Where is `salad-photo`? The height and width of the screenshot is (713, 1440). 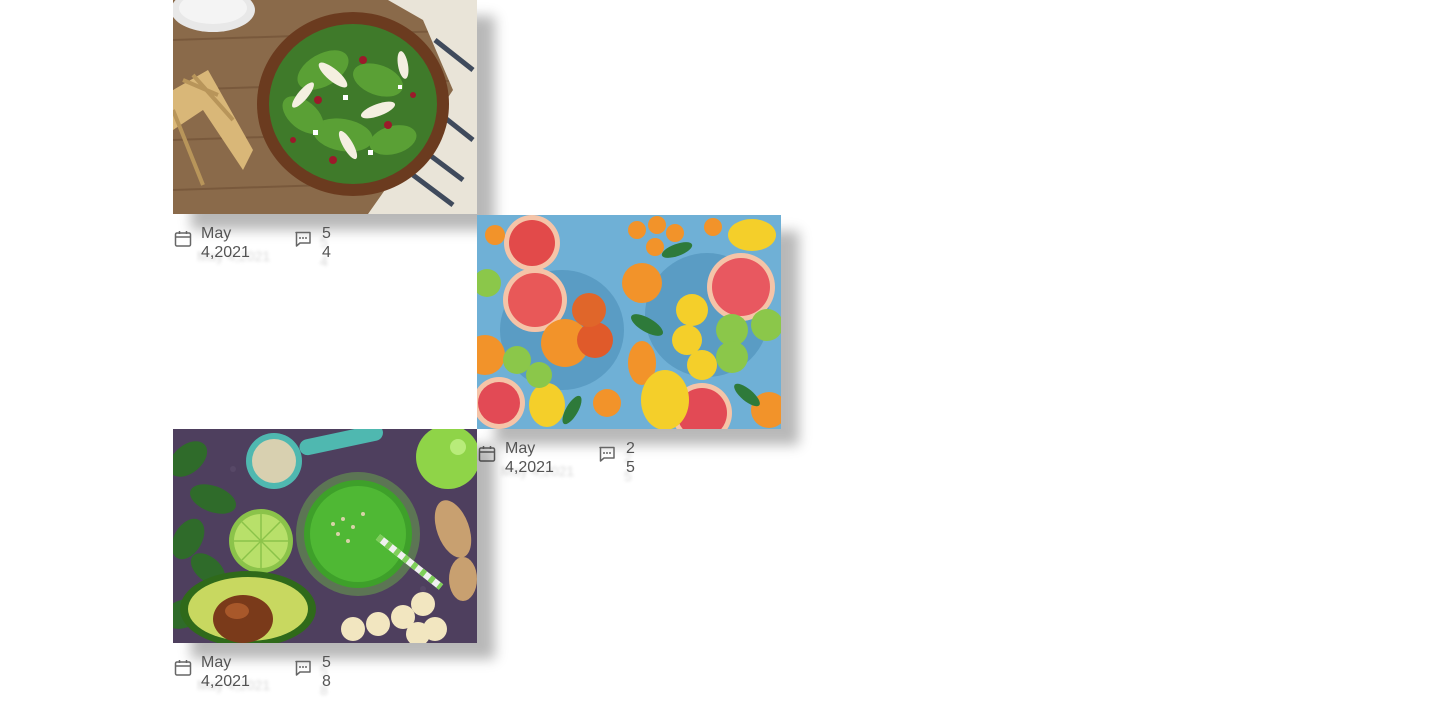 salad-photo is located at coordinates (325, 107).